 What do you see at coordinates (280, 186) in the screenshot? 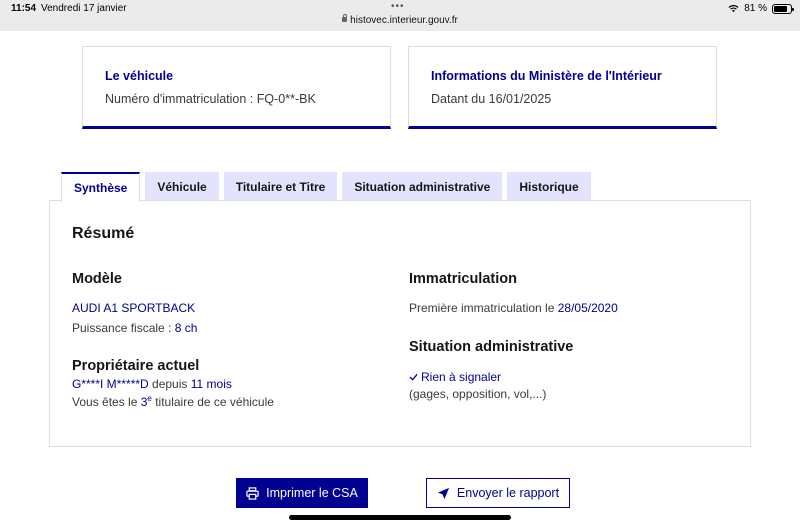
I see `tab-titulaire-titre: Titulaire et Titre` at bounding box center [280, 186].